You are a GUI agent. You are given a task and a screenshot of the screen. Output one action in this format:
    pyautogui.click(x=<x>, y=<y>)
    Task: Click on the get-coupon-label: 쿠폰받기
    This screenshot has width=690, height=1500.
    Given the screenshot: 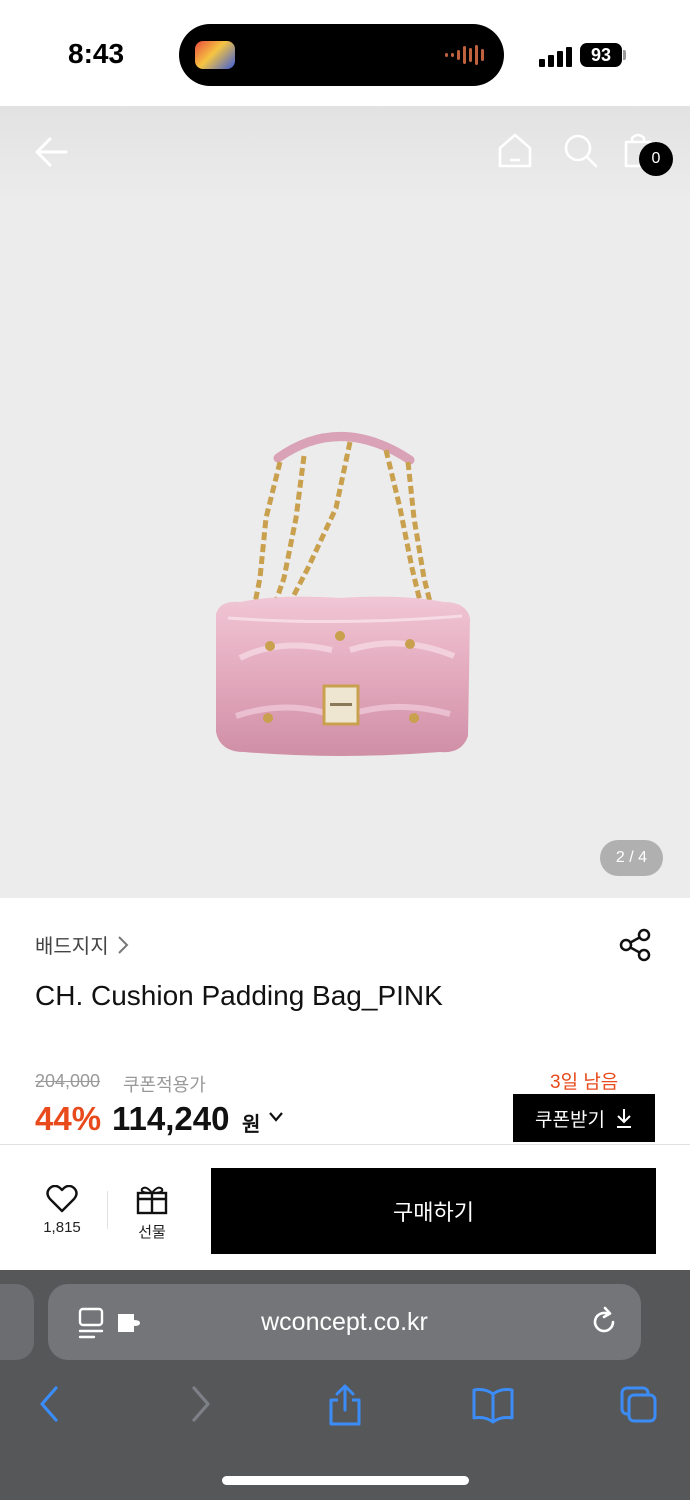 What is the action you would take?
    pyautogui.click(x=570, y=1120)
    